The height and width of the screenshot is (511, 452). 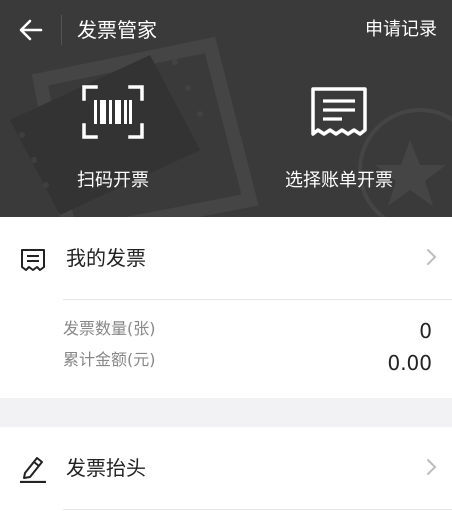 I want to click on my-invoices-label: 我的发票, so click(x=106, y=258).